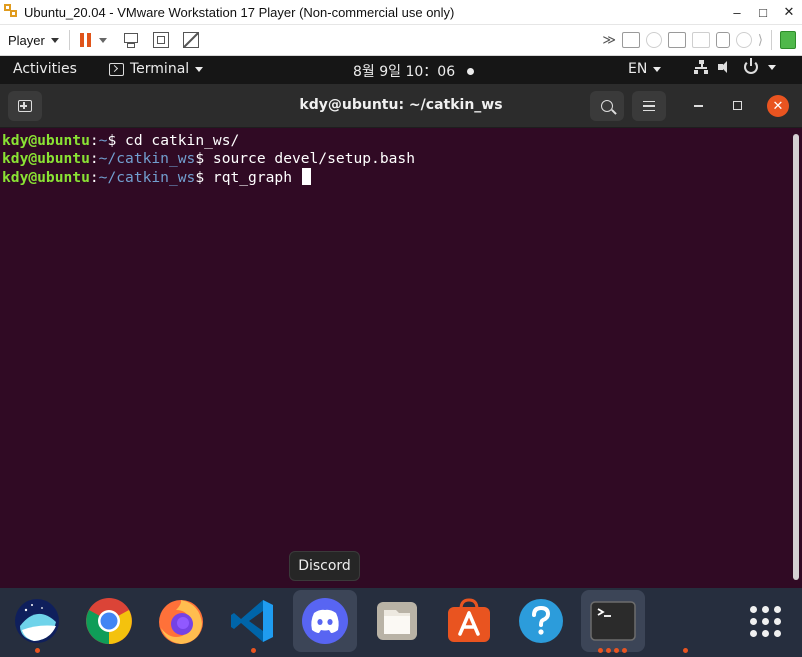 Image resolution: width=802 pixels, height=657 pixels. What do you see at coordinates (191, 40) in the screenshot?
I see `unity-mode-icon` at bounding box center [191, 40].